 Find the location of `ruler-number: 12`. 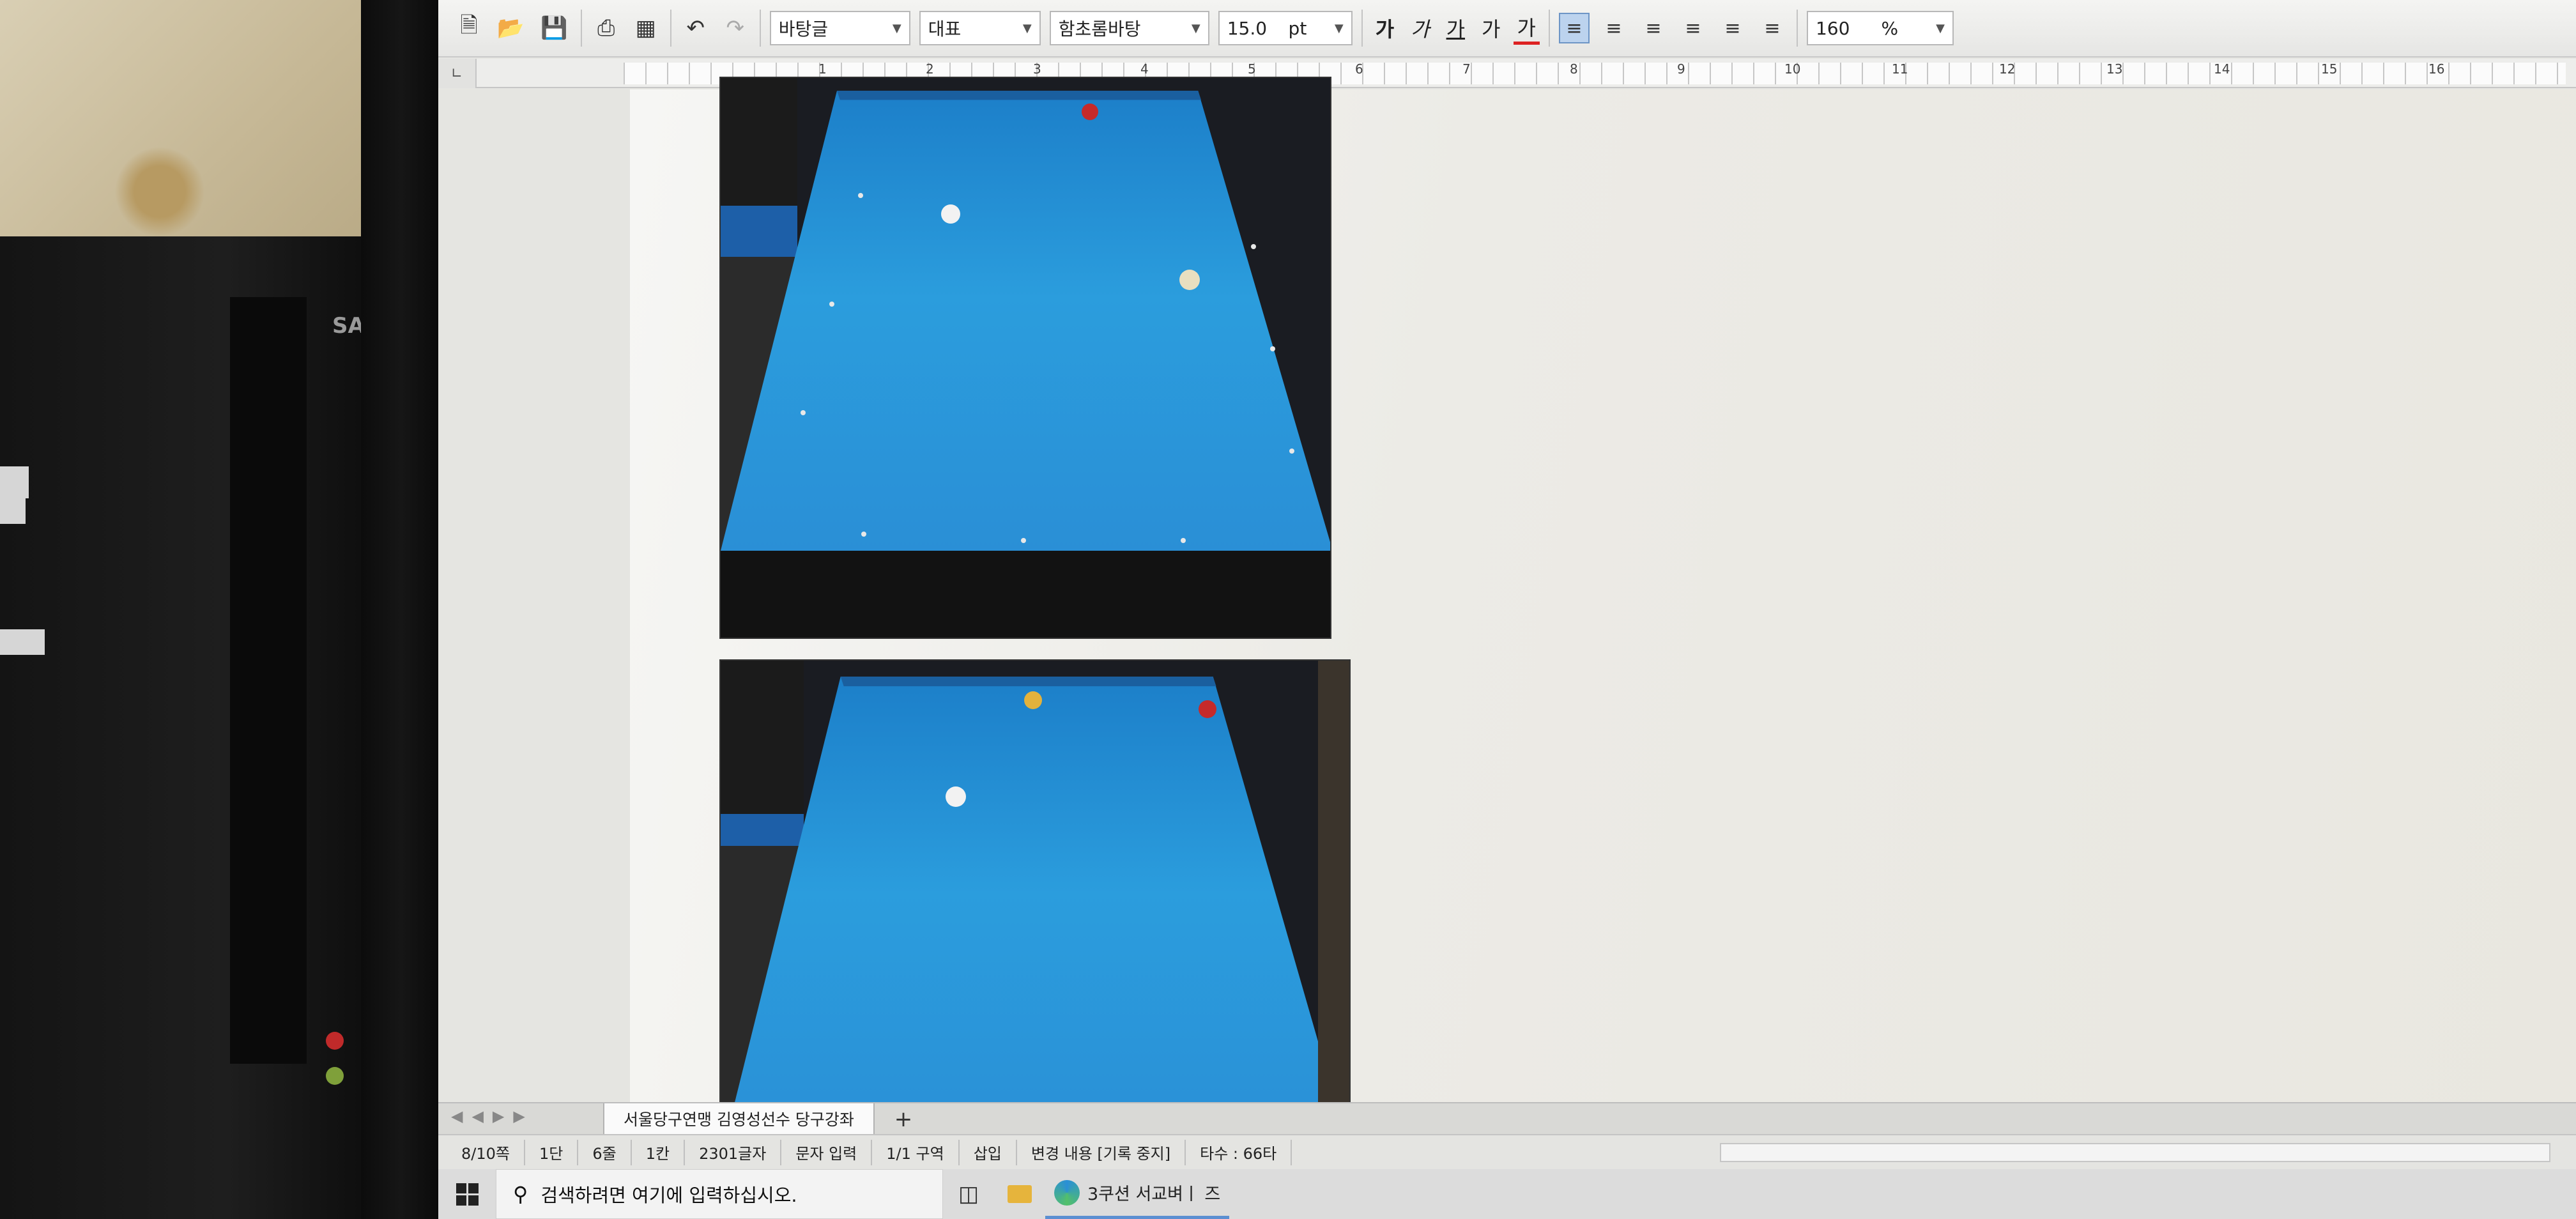

ruler-number: 12 is located at coordinates (2007, 69).